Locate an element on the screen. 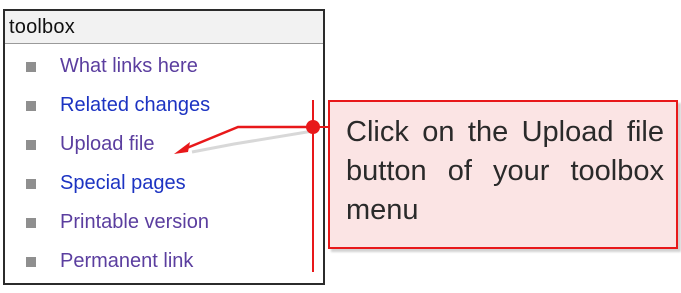 The image size is (681, 293). toolbox-item-printable-version: Printable version is located at coordinates (155, 228).